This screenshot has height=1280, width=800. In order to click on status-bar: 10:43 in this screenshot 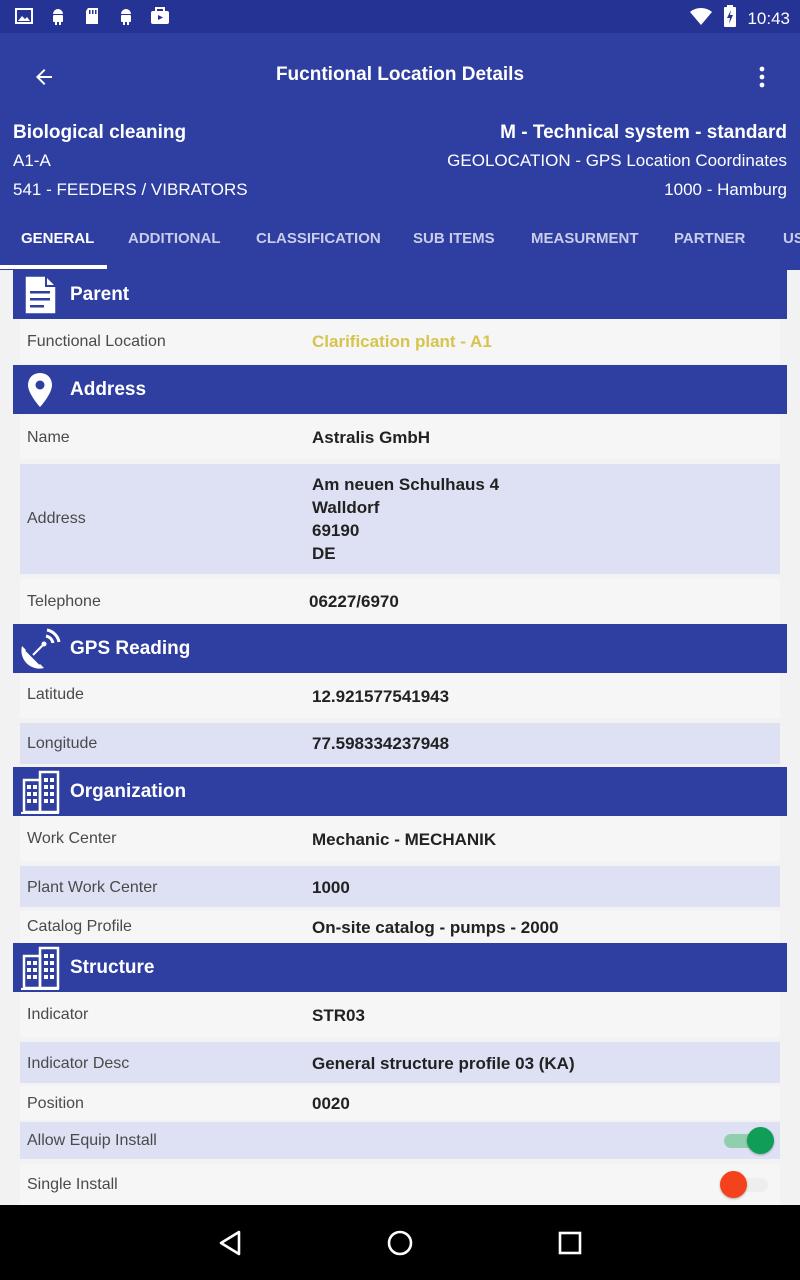, I will do `click(400, 16)`.